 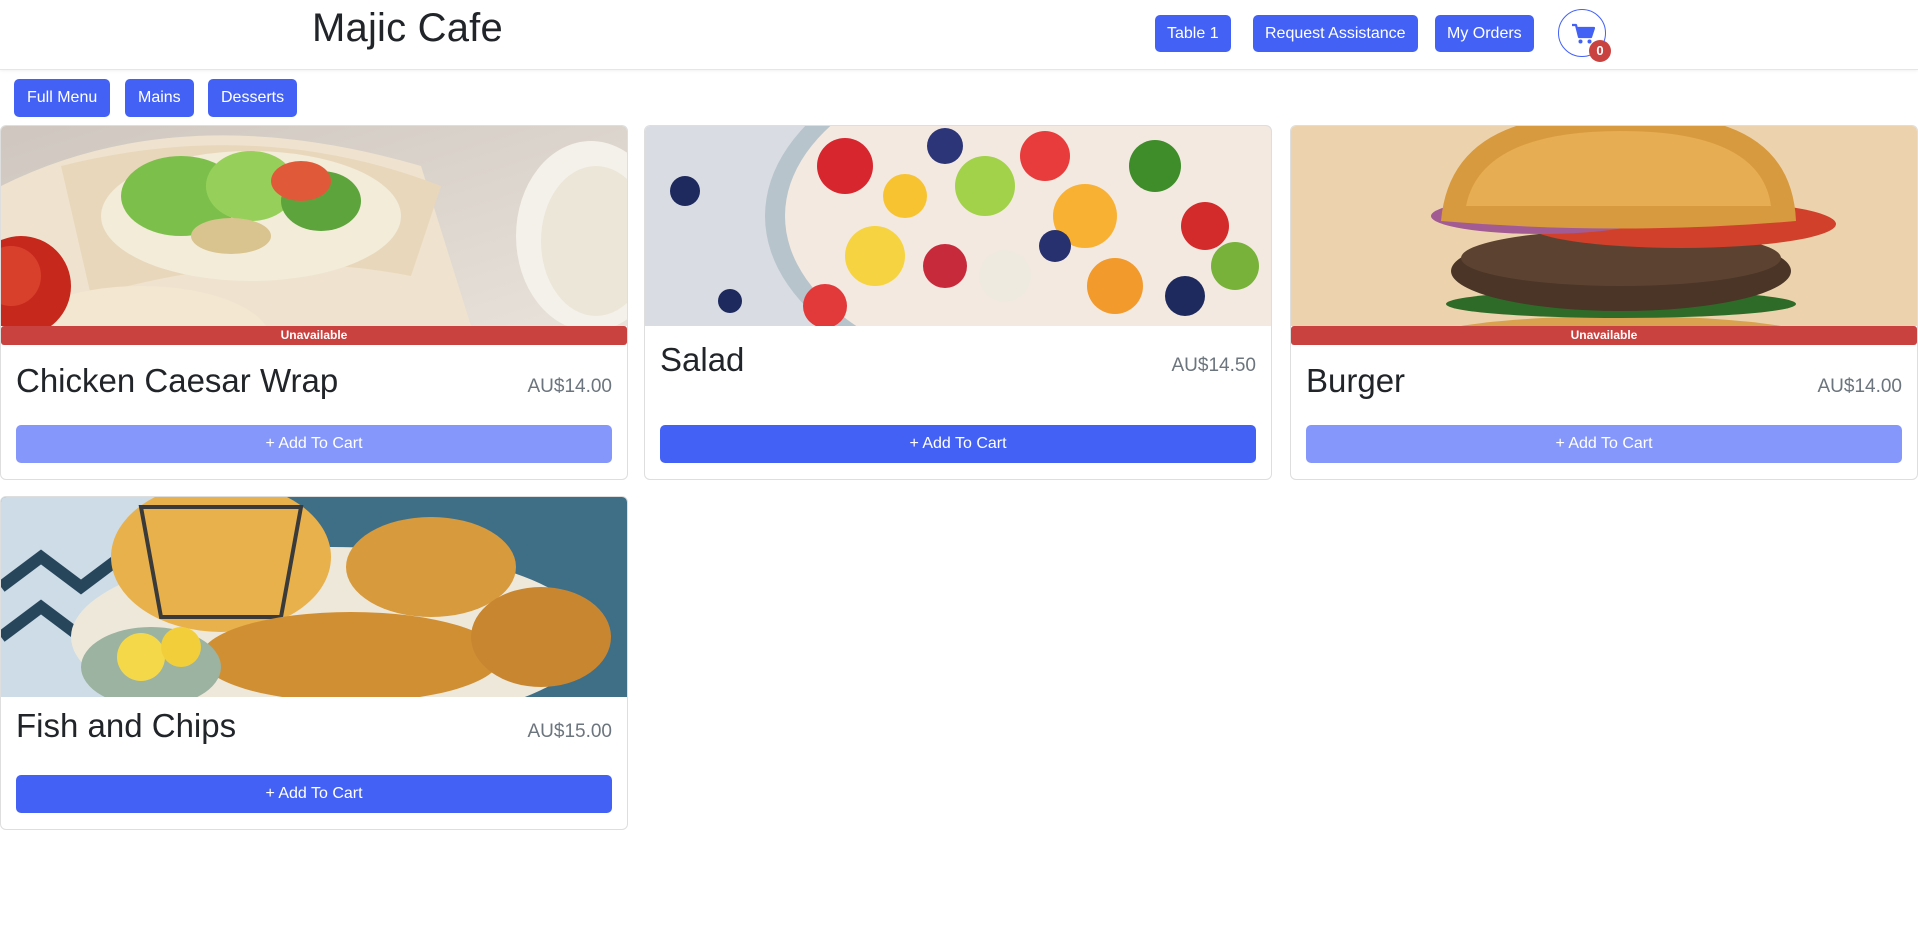 I want to click on salad-image, so click(x=958, y=226).